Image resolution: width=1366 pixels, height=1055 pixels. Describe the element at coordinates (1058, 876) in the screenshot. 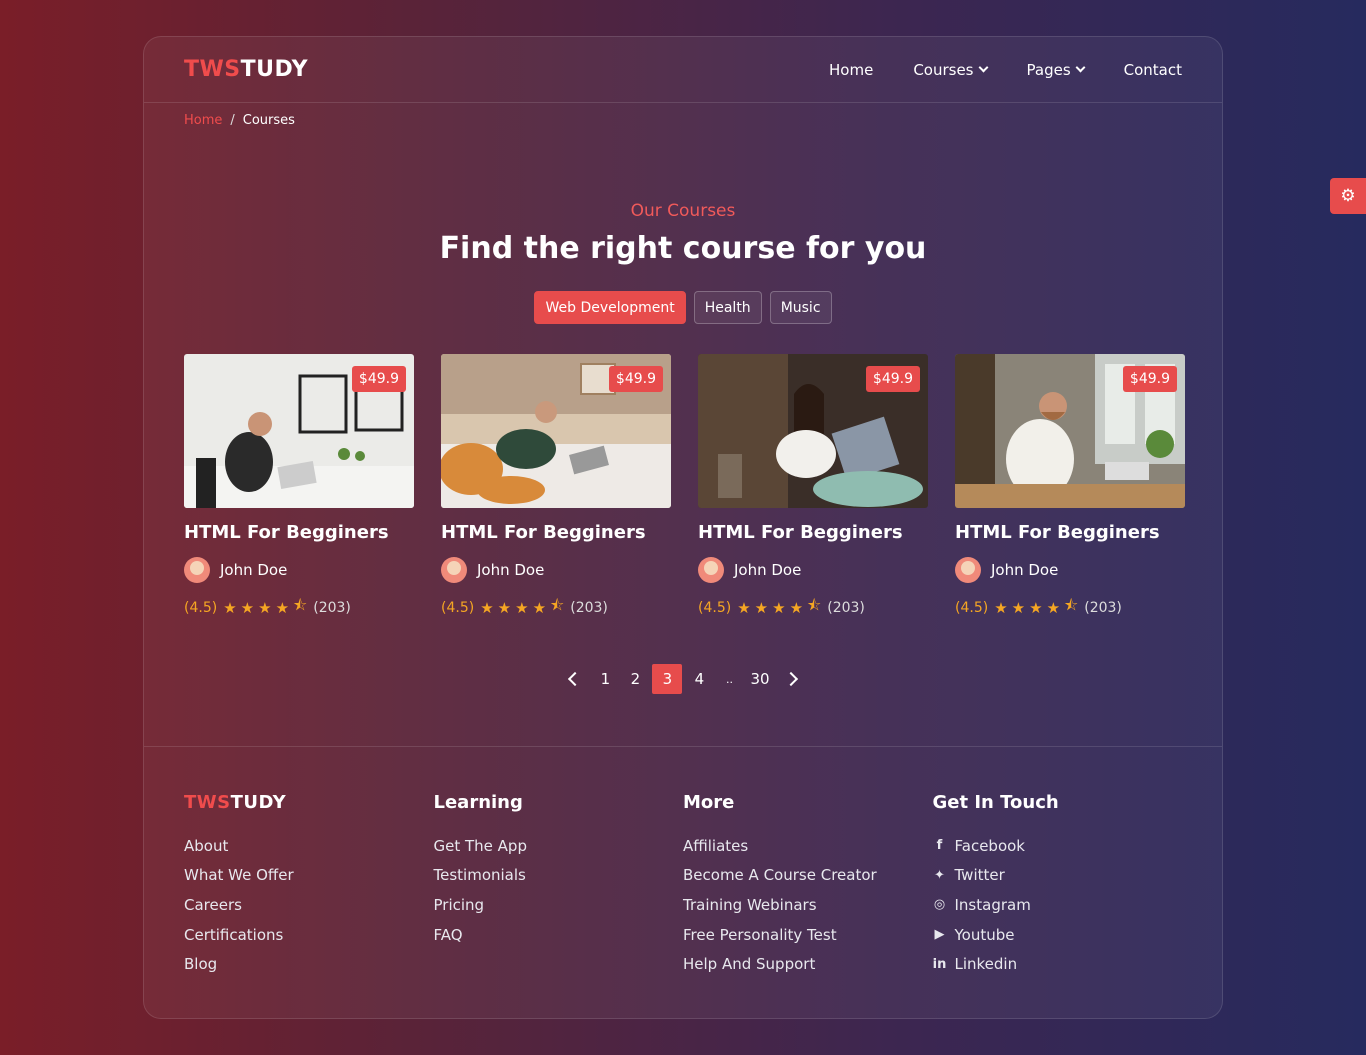

I see `footer-link-twitter: ✦ Twitter` at that location.